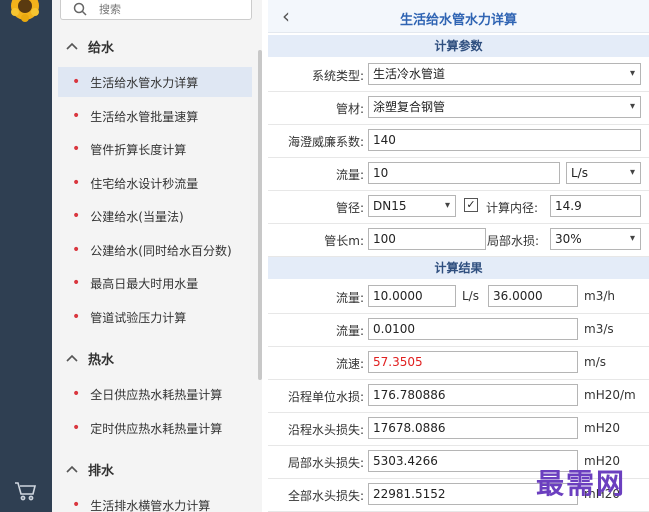  What do you see at coordinates (138, 149) in the screenshot?
I see `sidebar-item-label: 管件折算长度计算` at bounding box center [138, 149].